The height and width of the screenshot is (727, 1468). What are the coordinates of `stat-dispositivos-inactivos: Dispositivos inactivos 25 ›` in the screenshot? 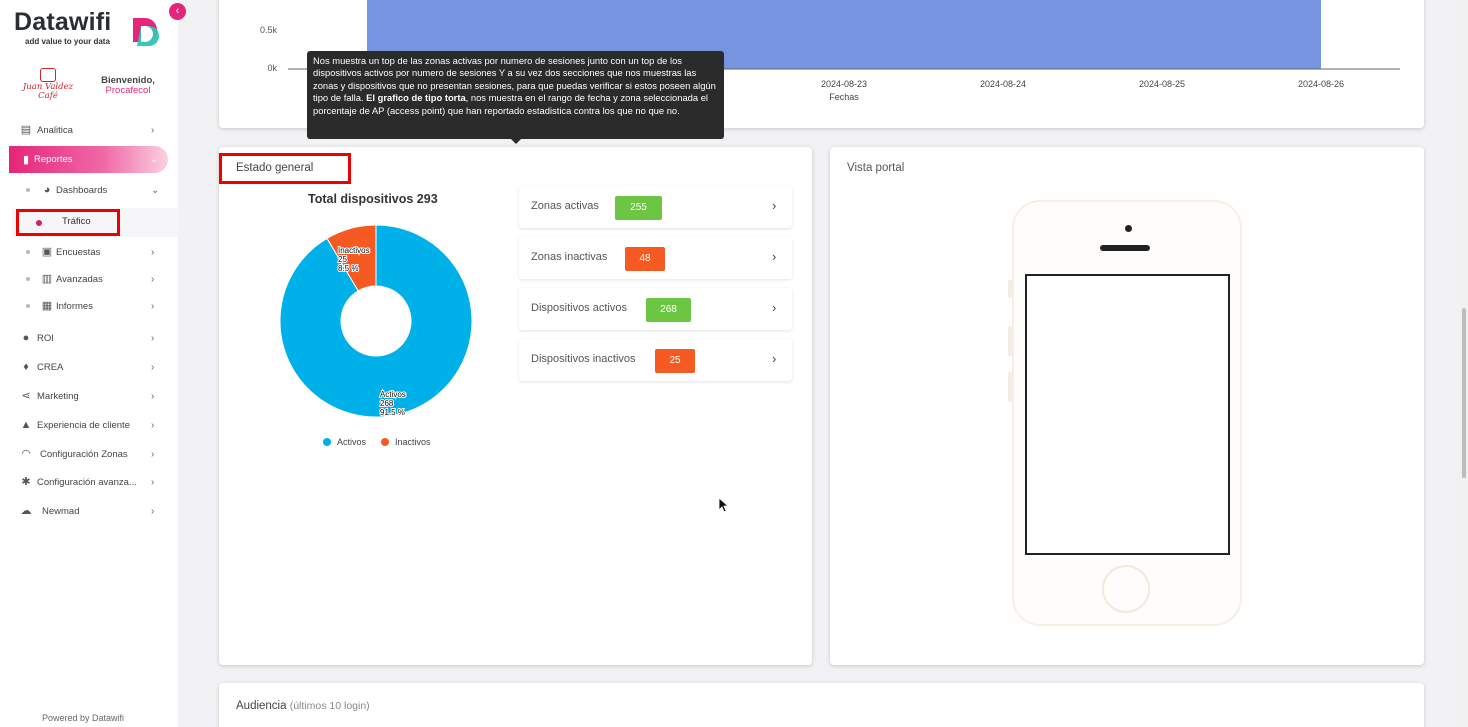 It's located at (655, 360).